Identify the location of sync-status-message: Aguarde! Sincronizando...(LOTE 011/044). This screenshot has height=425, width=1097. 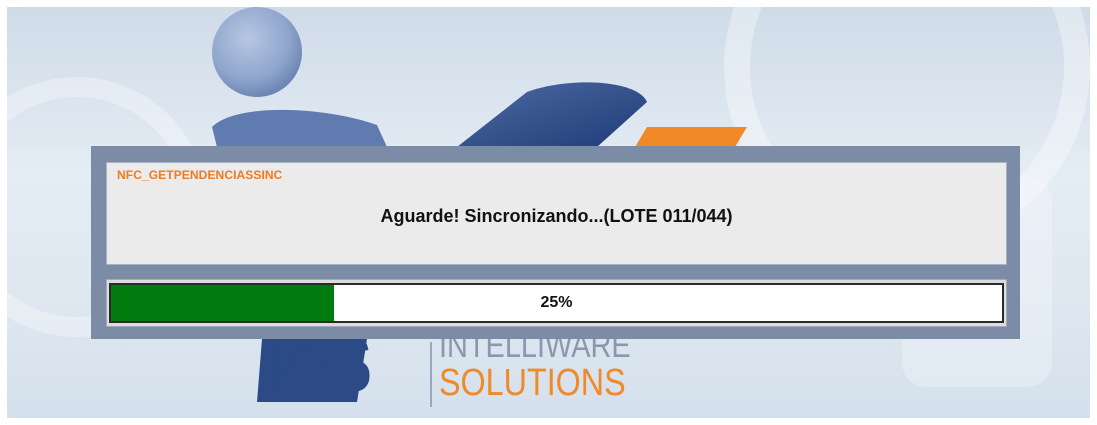
(556, 216).